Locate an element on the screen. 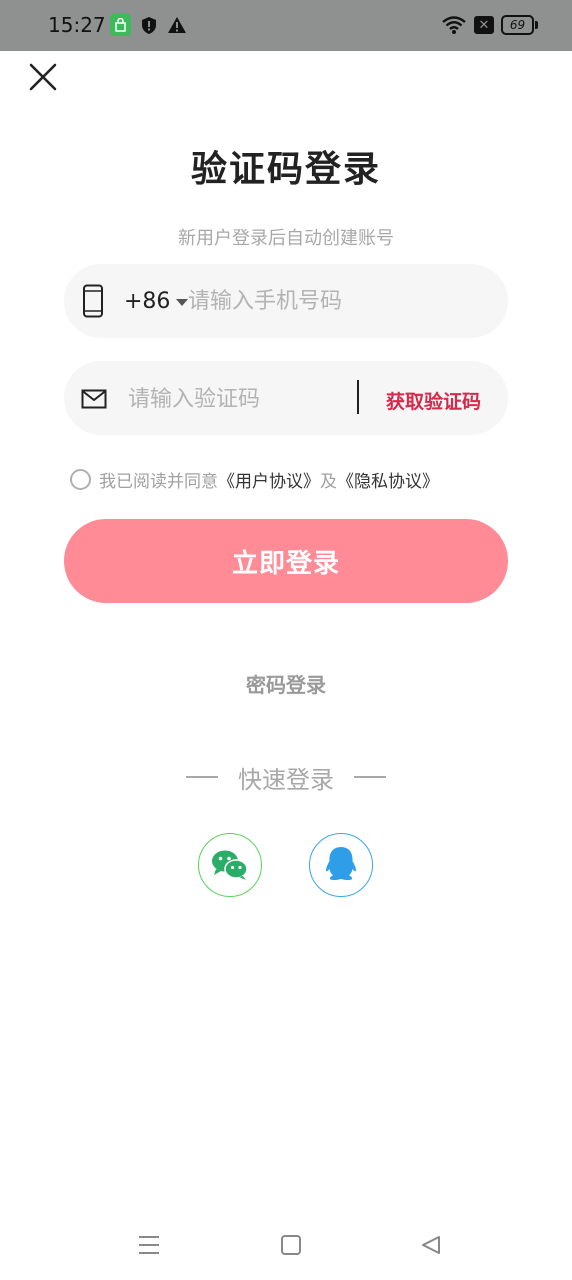 The width and height of the screenshot is (572, 1280). password-login-link: 密码登录 is located at coordinates (286, 685).